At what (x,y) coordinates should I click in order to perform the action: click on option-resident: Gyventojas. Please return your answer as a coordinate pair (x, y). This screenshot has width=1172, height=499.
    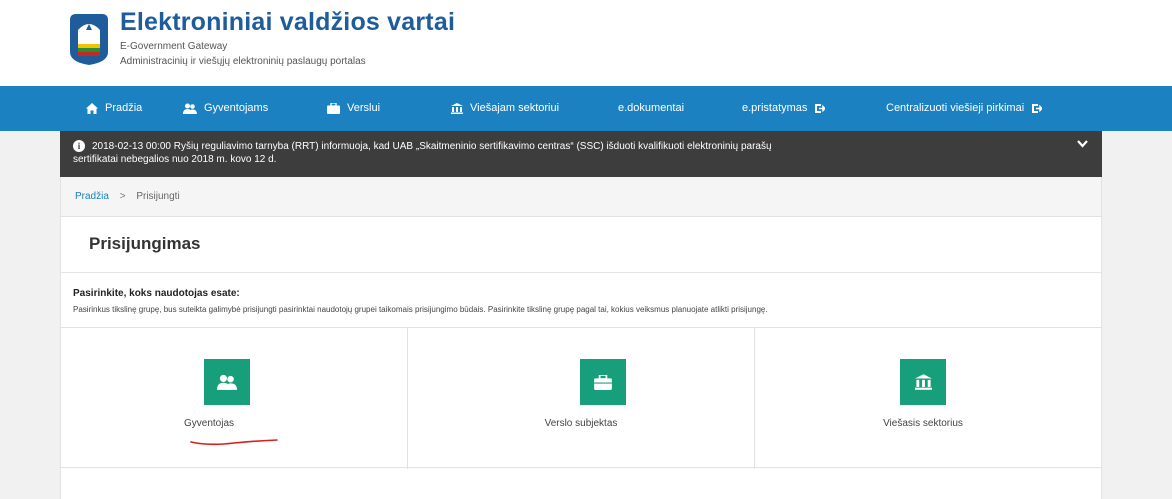
    Looking at the image, I should click on (234, 398).